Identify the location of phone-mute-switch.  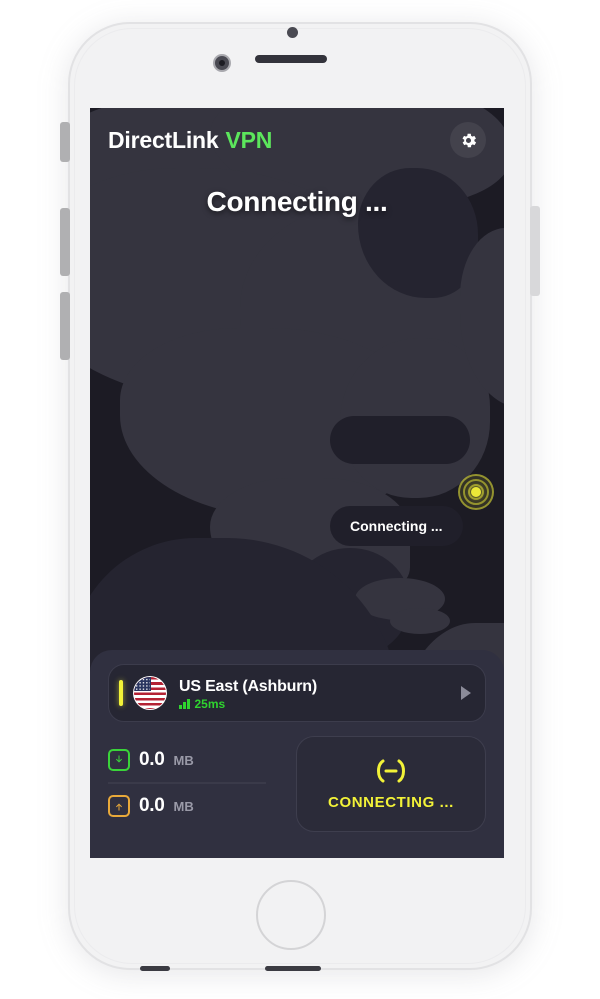
(65, 142).